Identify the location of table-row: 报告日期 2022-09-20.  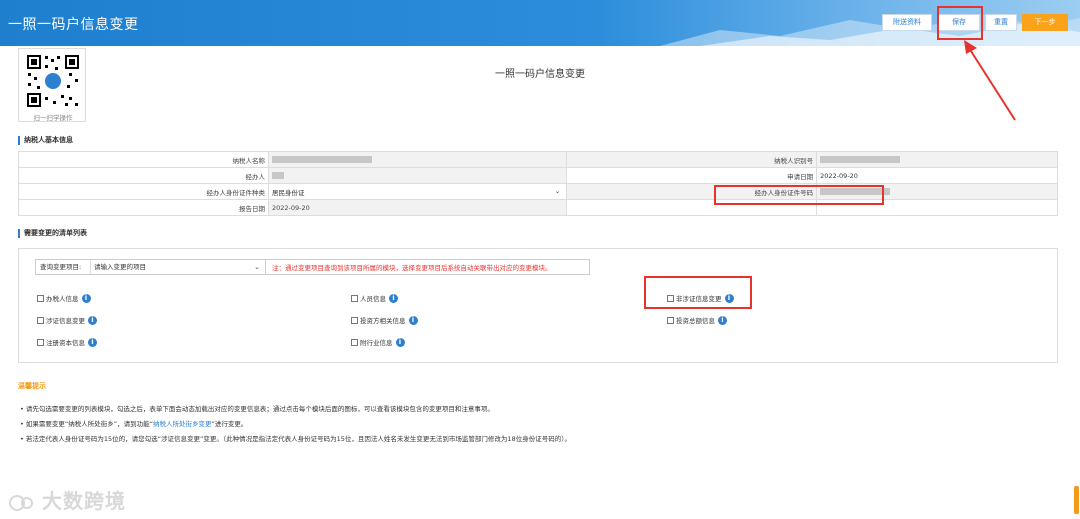
(538, 207).